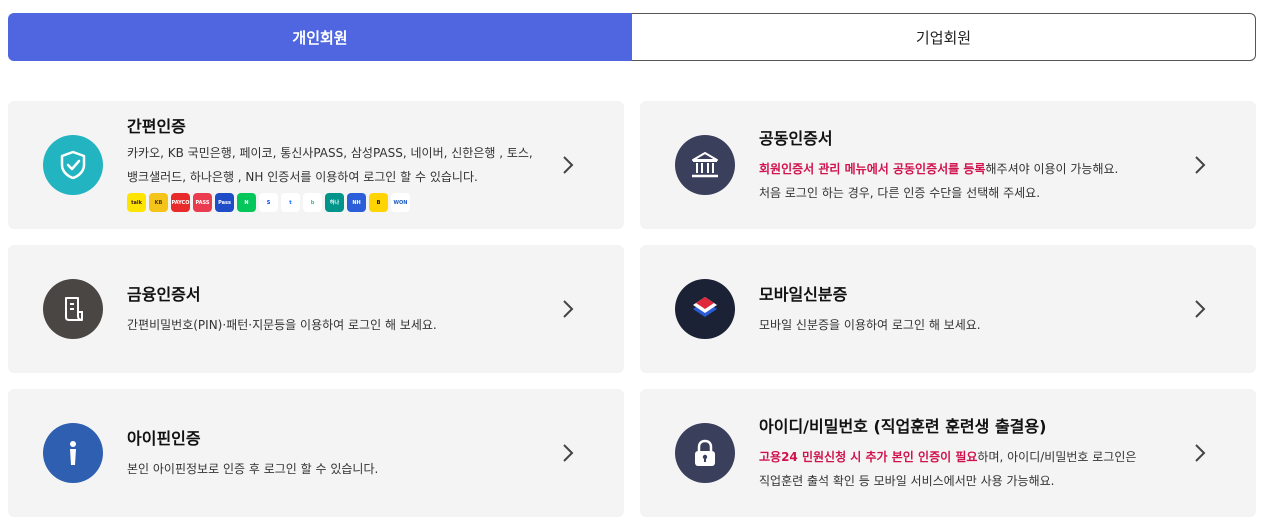 This screenshot has width=1262, height=526. What do you see at coordinates (202, 202) in the screenshot?
I see `pass-icon: PASS` at bounding box center [202, 202].